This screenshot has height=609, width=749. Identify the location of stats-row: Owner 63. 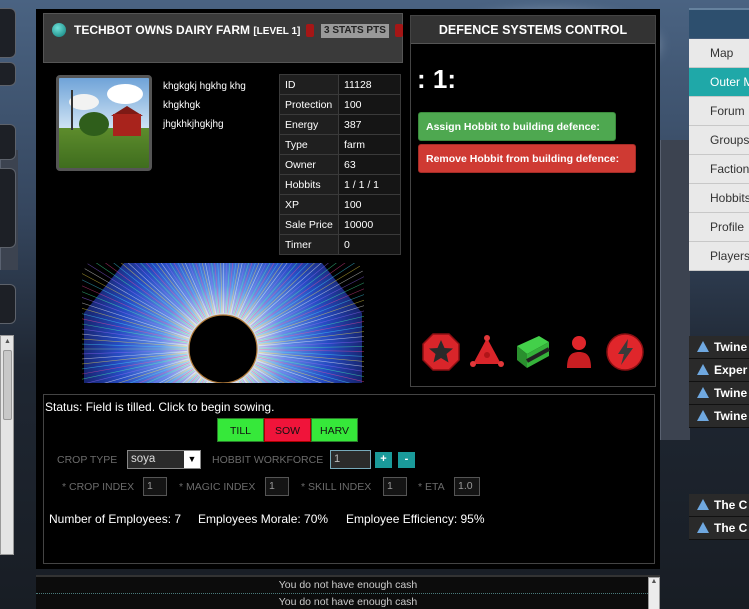
(340, 164).